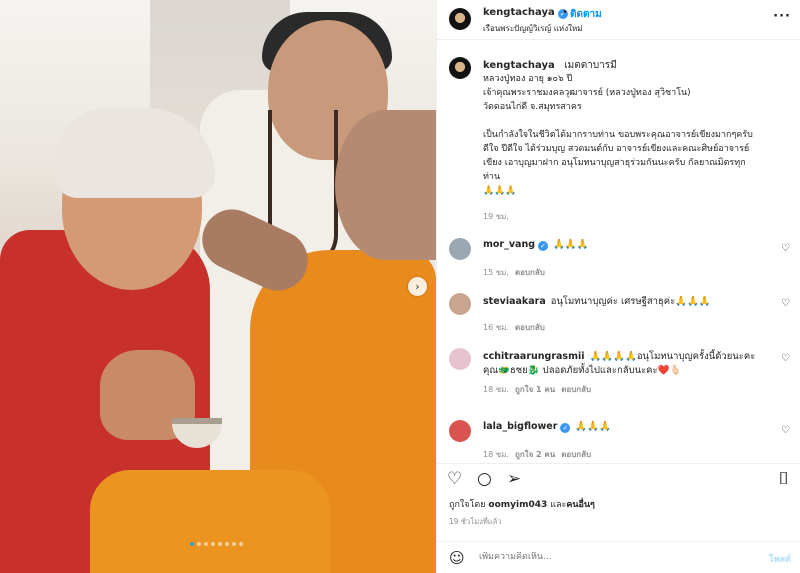  What do you see at coordinates (618, 478) in the screenshot?
I see `action-bar: ♡ ○ ➢ ⌷` at bounding box center [618, 478].